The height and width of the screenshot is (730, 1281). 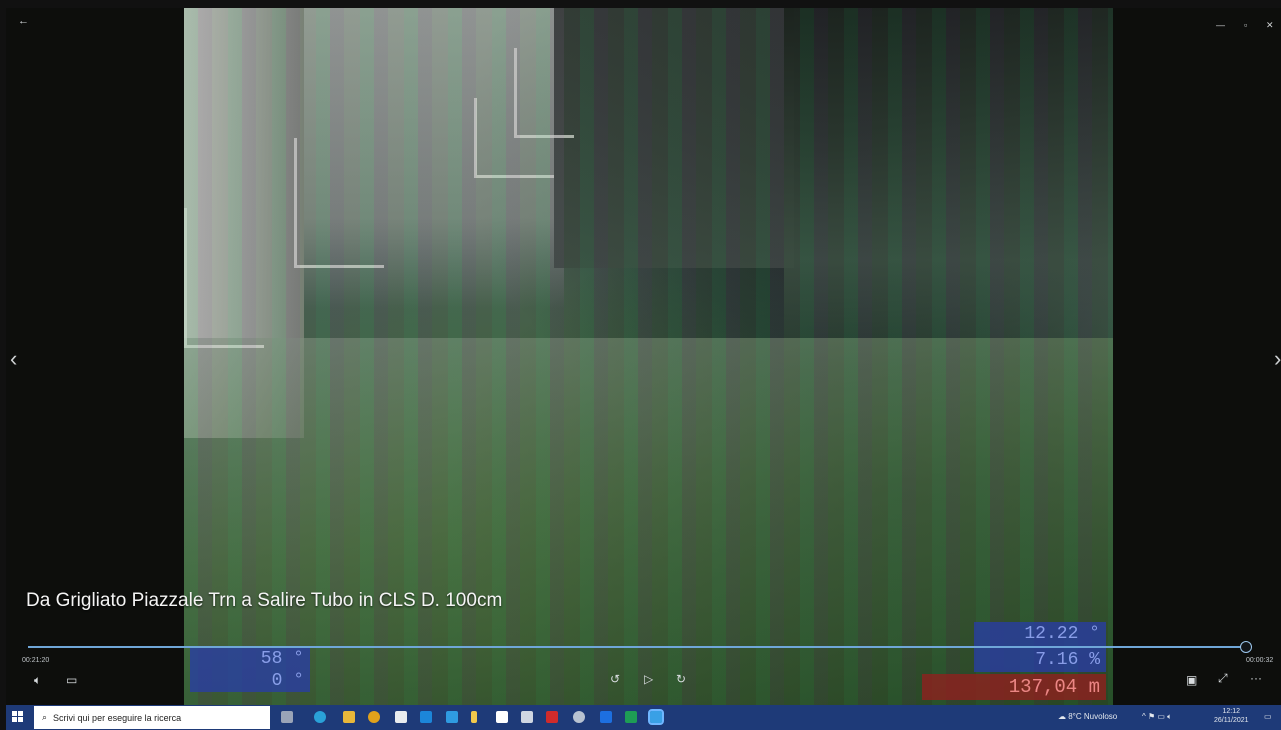 What do you see at coordinates (1231, 716) in the screenshot?
I see `clock: 12:12 26/11/2021` at bounding box center [1231, 716].